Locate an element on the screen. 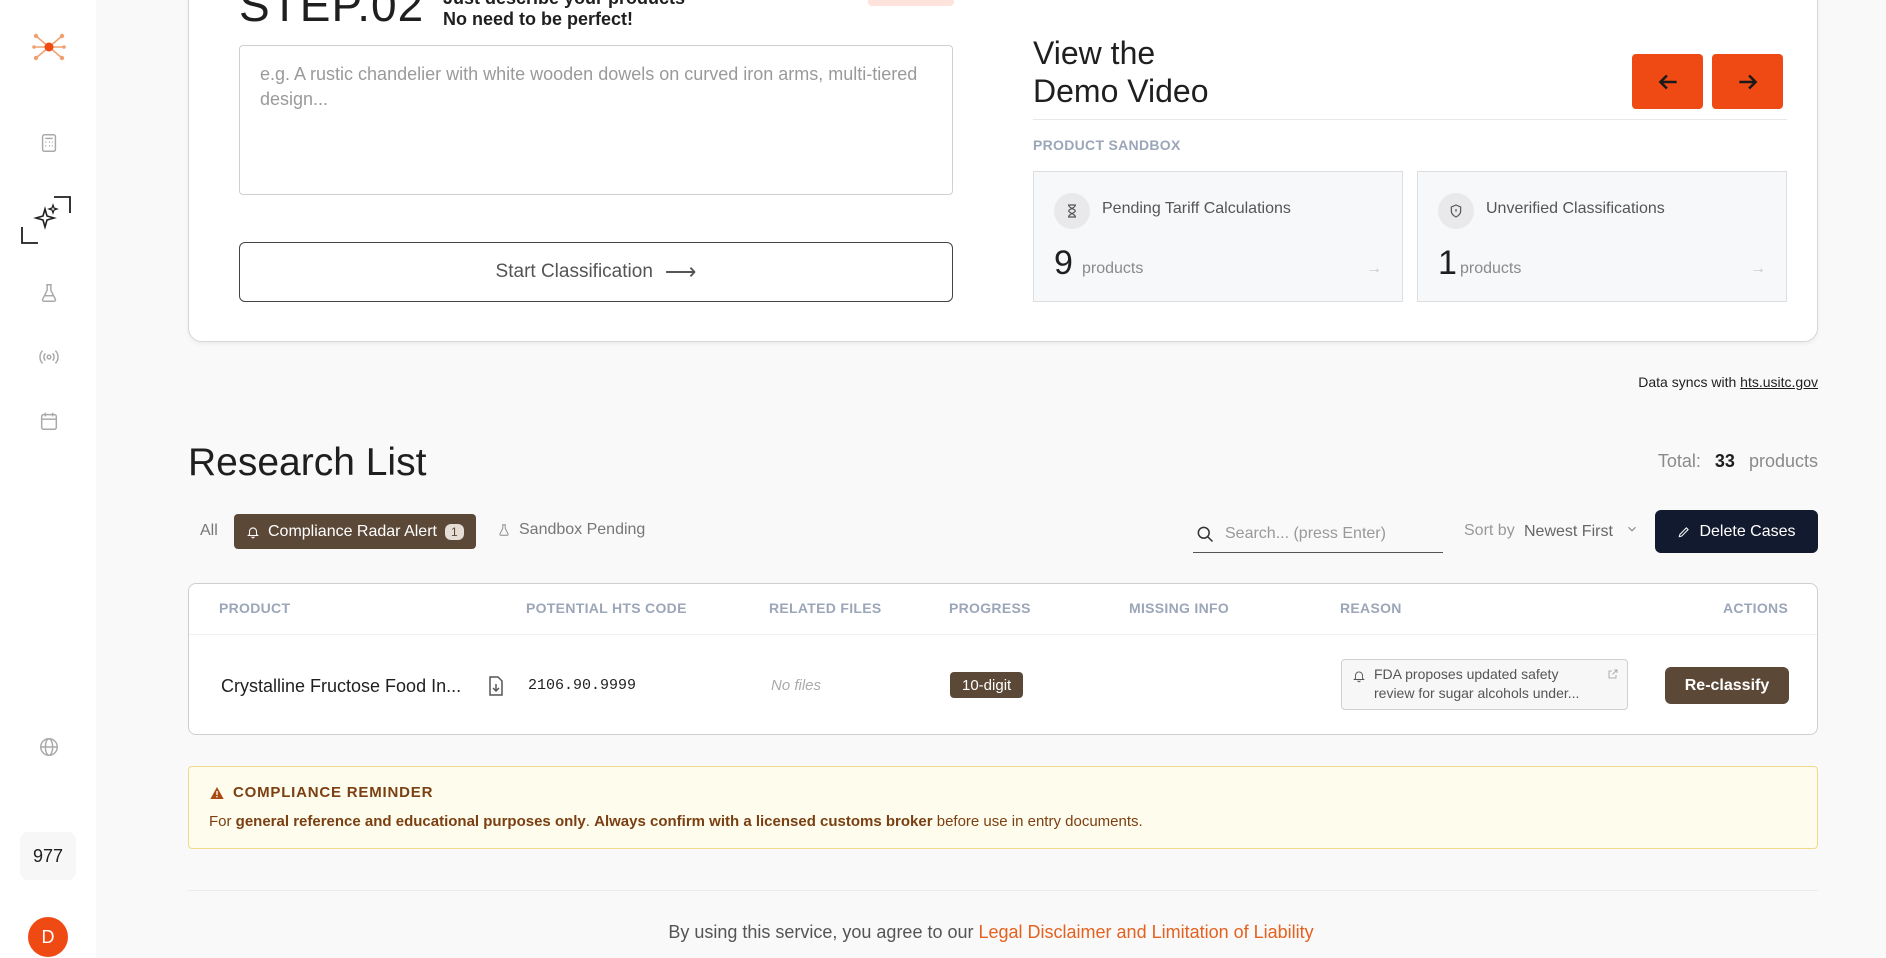 The height and width of the screenshot is (958, 1886). column-header-product: PRODUCT is located at coordinates (254, 608).